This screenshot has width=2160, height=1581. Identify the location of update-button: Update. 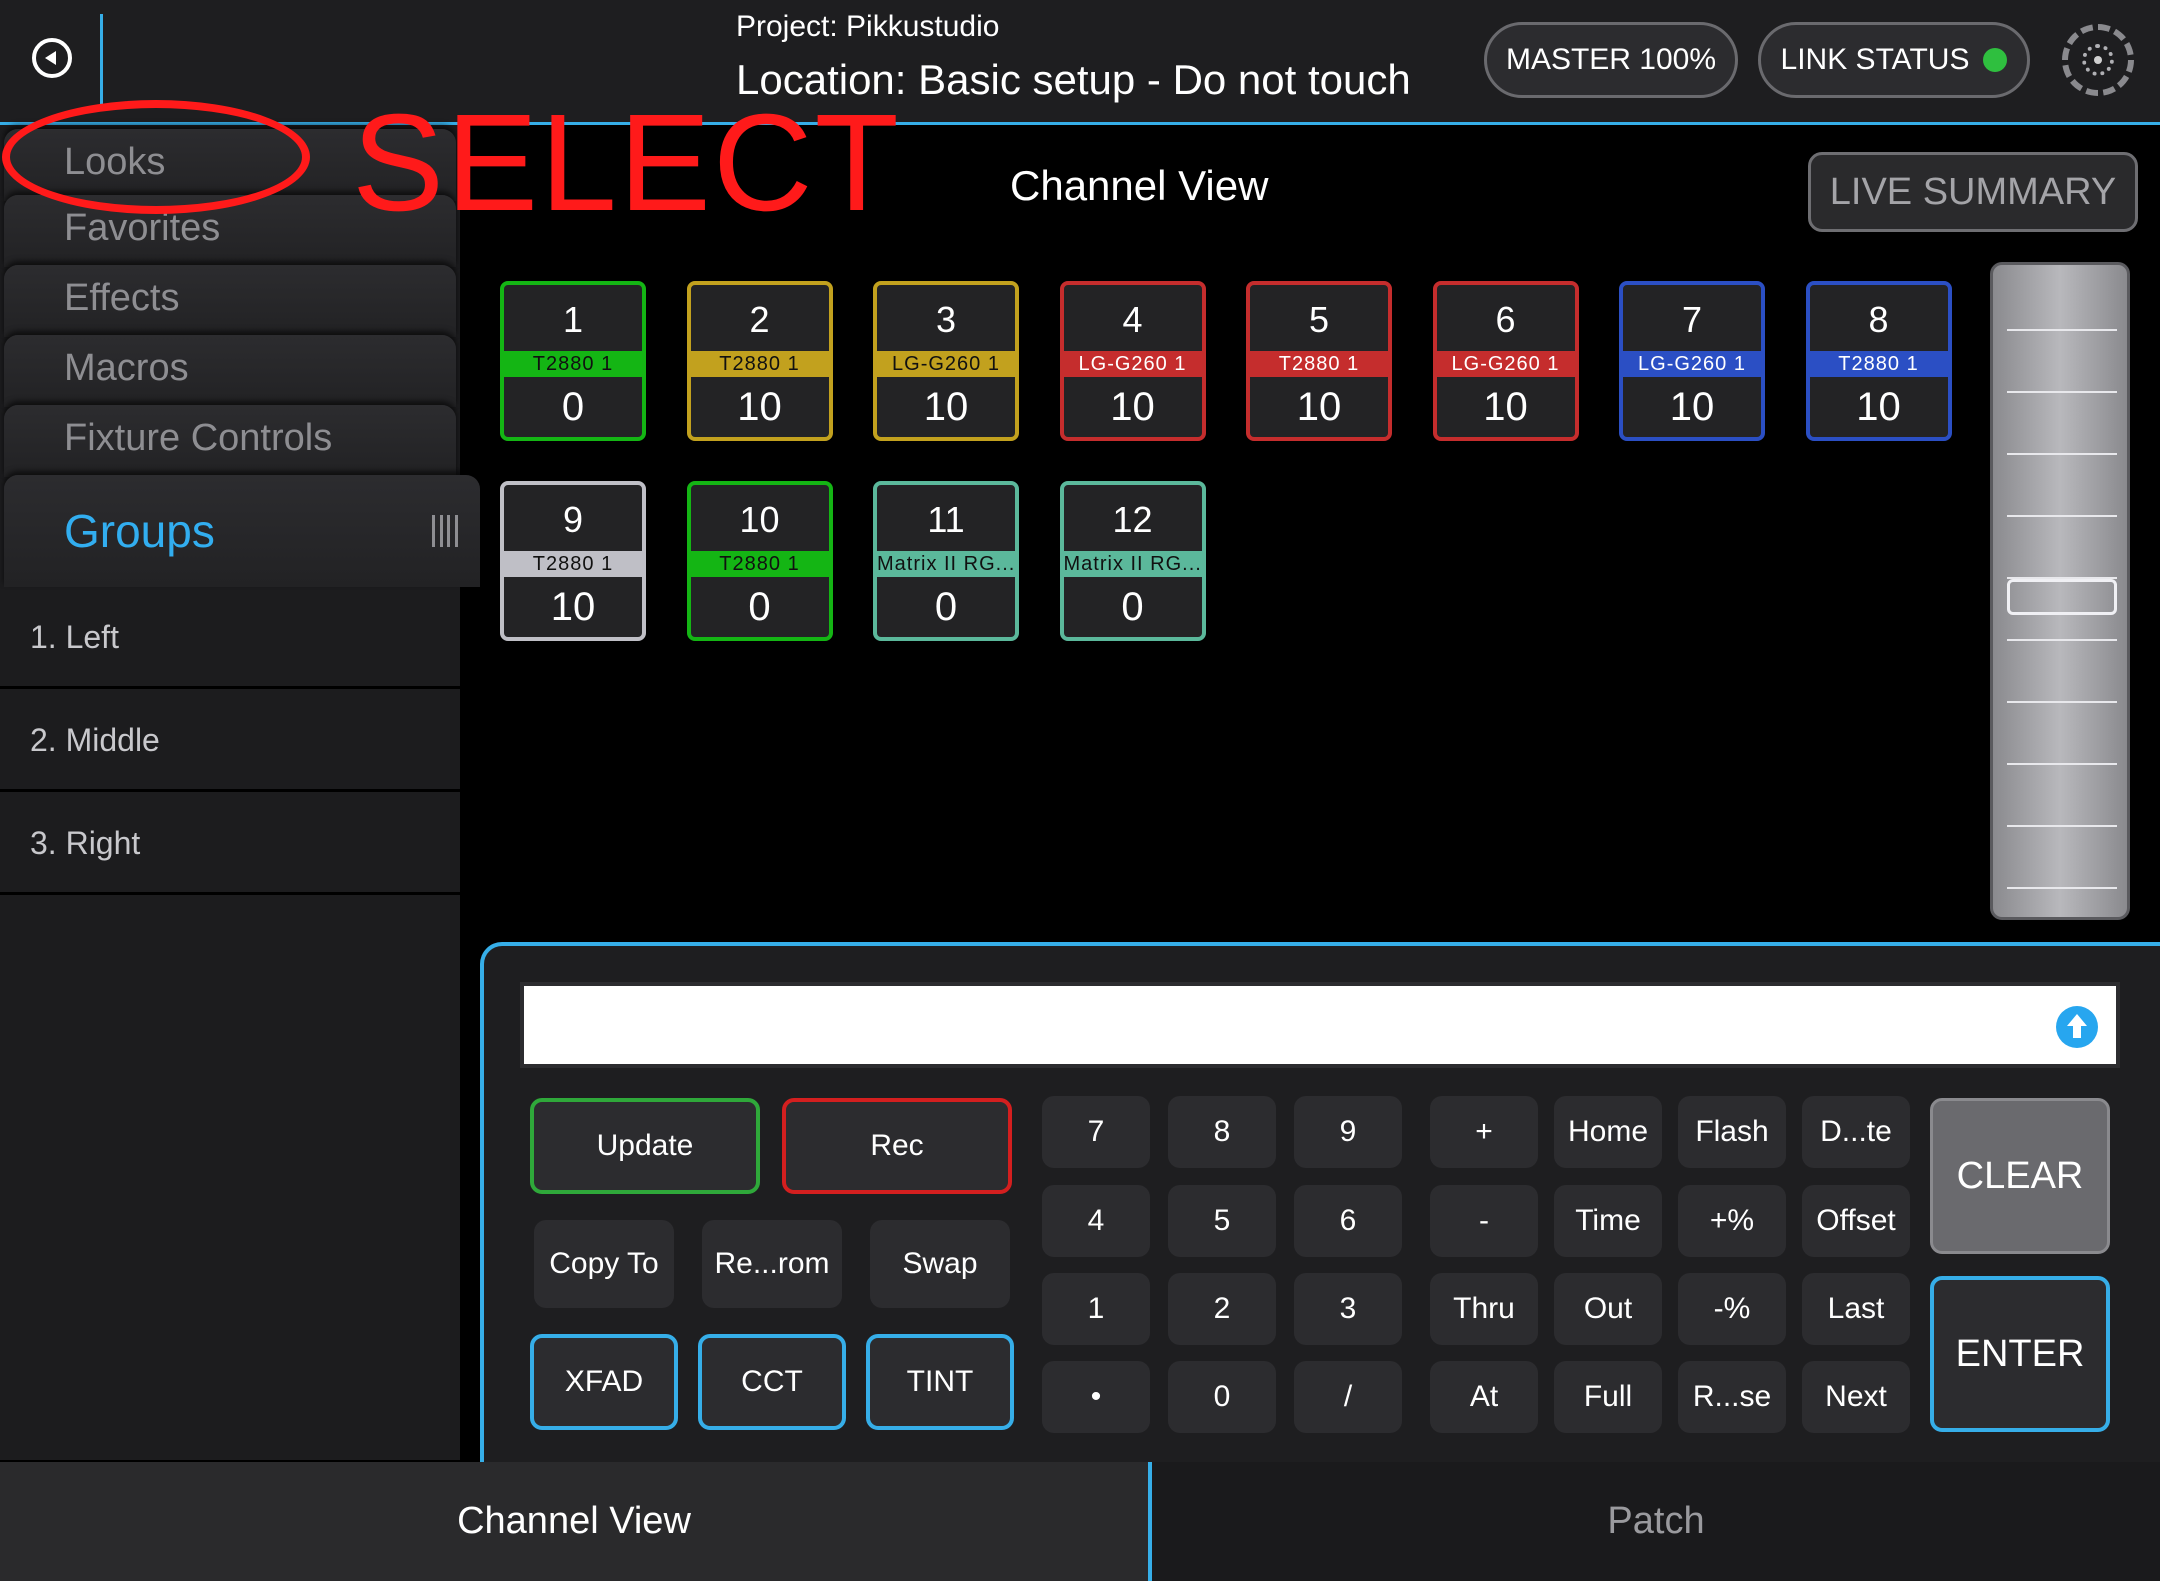
(645, 1146).